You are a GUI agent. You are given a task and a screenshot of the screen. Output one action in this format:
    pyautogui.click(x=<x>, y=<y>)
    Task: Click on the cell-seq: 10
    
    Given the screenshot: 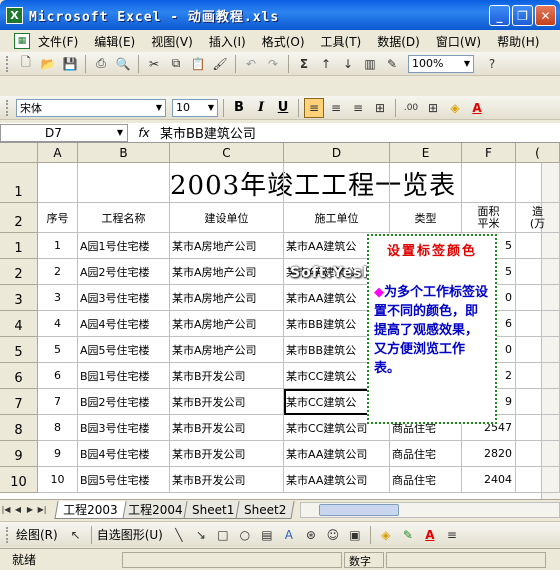 What is the action you would take?
    pyautogui.click(x=58, y=480)
    